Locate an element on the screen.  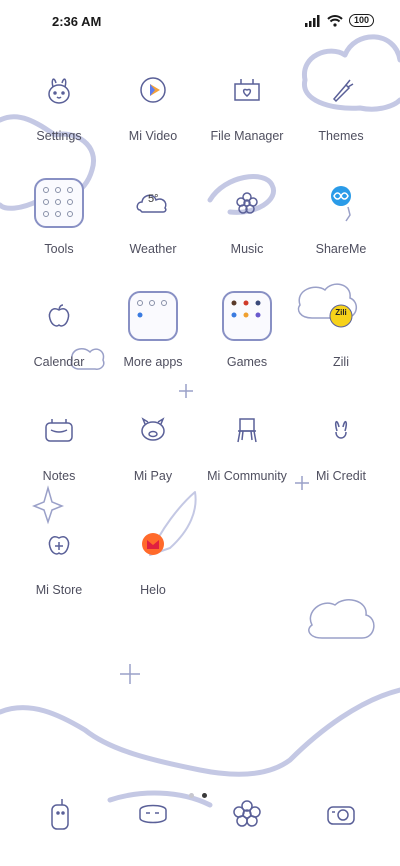
dock-browser is located at coordinates (247, 814).